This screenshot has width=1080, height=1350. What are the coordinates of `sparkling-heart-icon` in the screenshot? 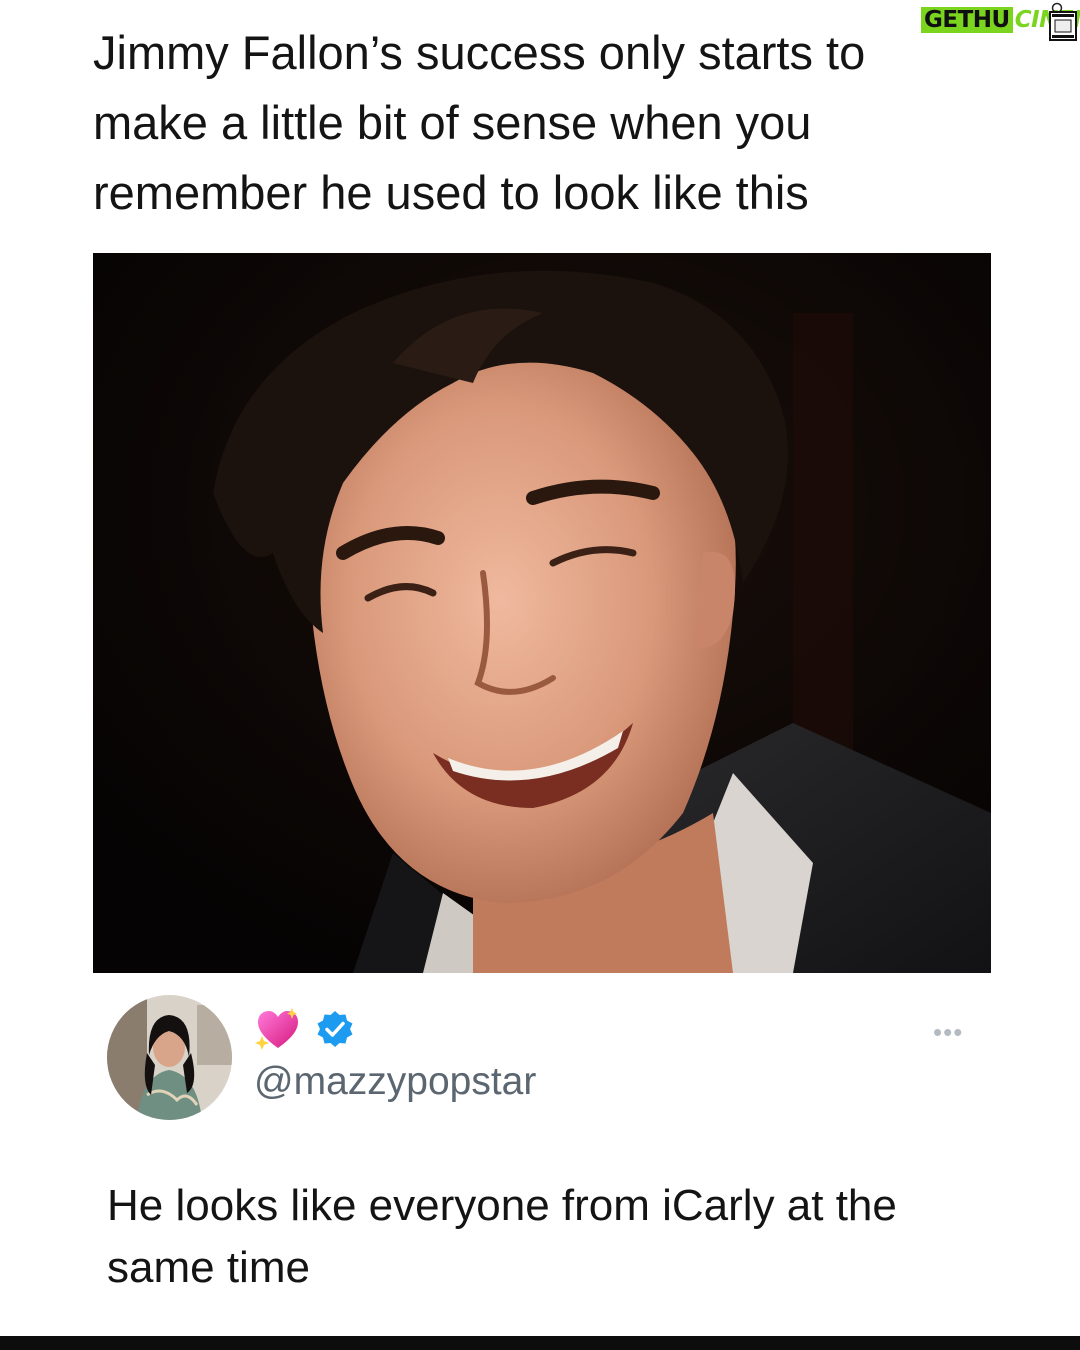 It's located at (276, 1029).